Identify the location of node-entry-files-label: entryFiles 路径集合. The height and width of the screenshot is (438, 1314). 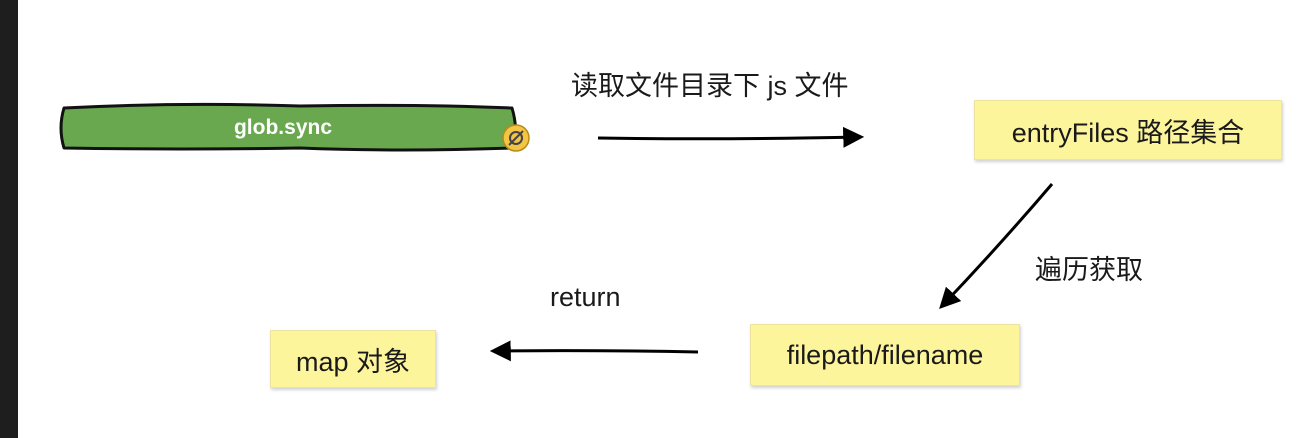
(1128, 132).